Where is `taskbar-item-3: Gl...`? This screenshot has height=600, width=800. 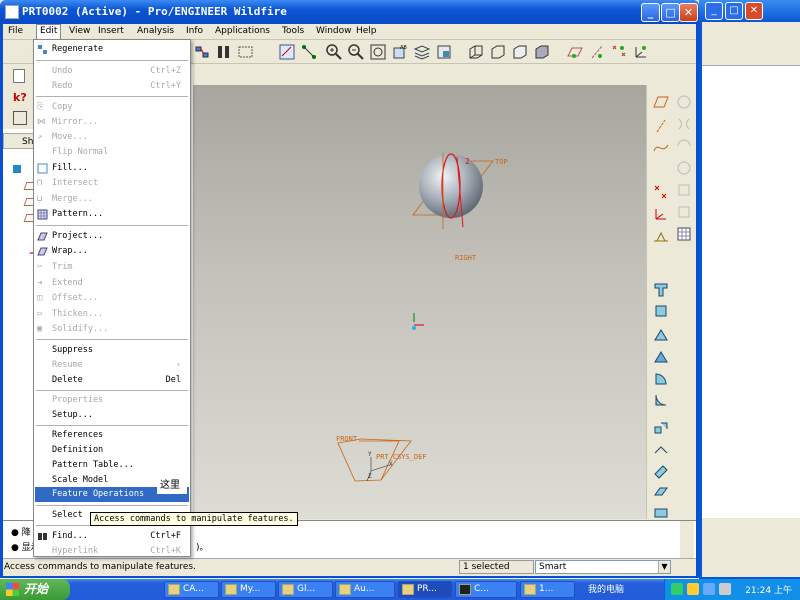
taskbar-item-3: Gl... is located at coordinates (305, 589).